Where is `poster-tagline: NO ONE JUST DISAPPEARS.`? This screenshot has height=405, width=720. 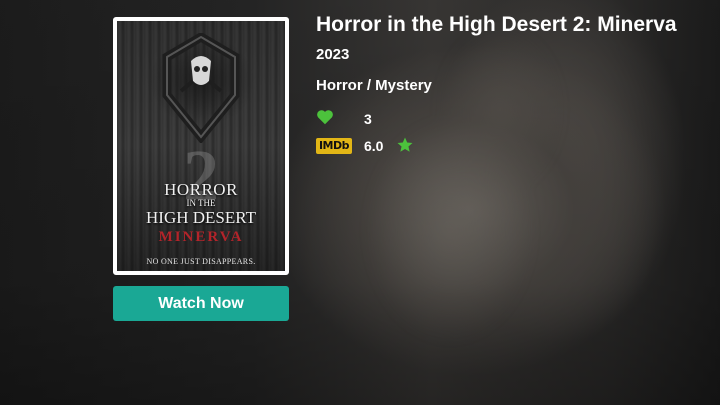
poster-tagline: NO ONE JUST DISAPPEARS. is located at coordinates (201, 261).